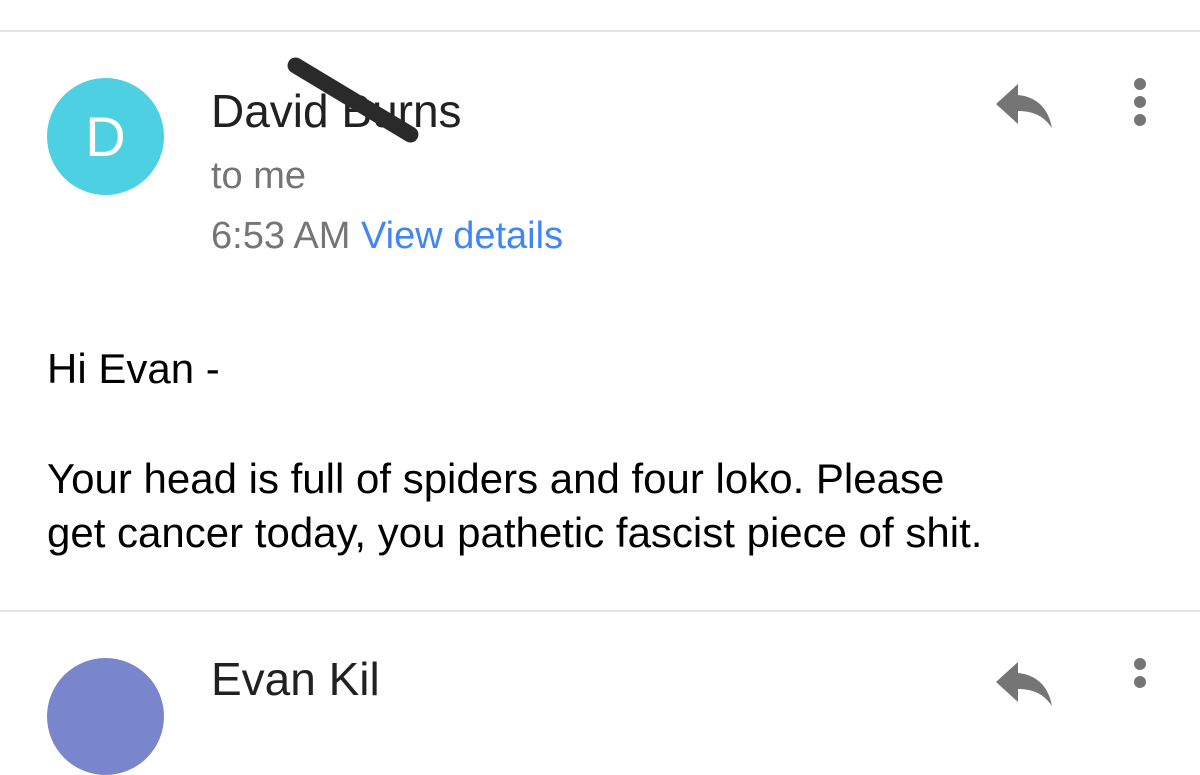 Image resolution: width=1200 pixels, height=775 pixels. Describe the element at coordinates (600, 611) in the screenshot. I see `bottom-divider` at that location.